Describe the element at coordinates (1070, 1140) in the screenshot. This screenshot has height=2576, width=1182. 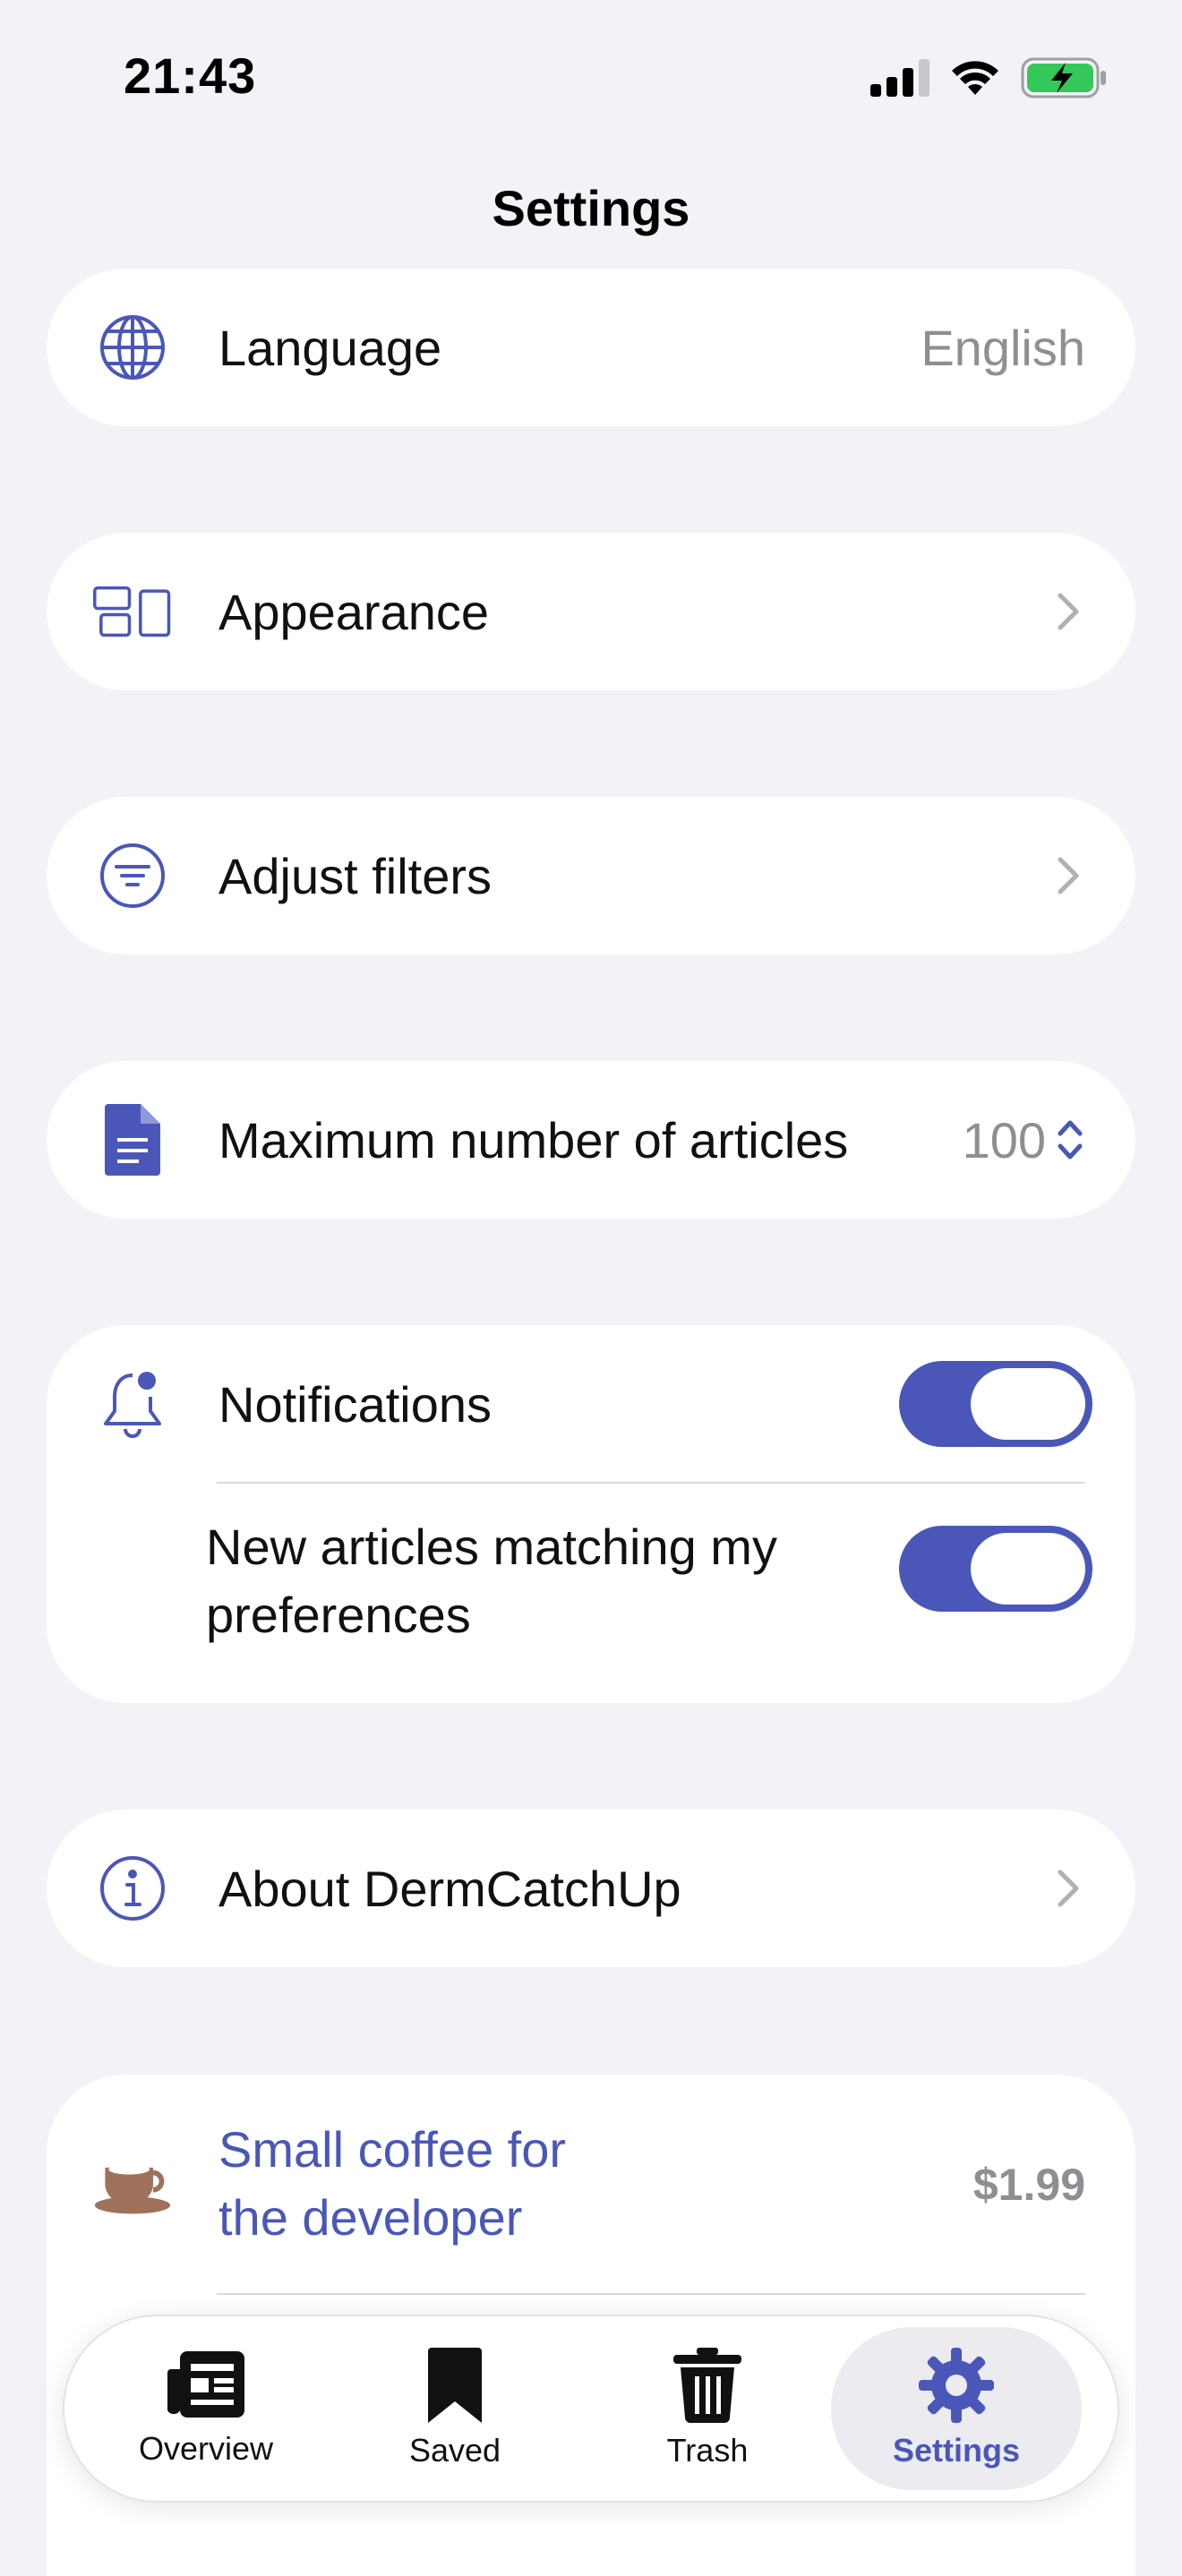
I see `stepper-updown-icon` at that location.